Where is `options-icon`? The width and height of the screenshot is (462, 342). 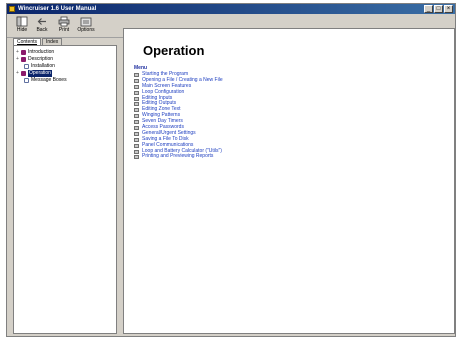
options-icon is located at coordinates (86, 22).